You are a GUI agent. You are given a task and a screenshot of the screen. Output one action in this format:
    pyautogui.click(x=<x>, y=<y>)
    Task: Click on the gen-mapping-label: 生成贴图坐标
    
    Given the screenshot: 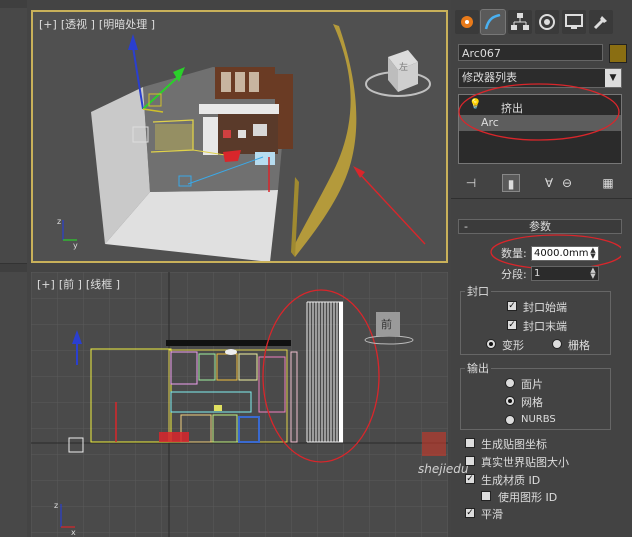 What is the action you would take?
    pyautogui.click(x=514, y=444)
    